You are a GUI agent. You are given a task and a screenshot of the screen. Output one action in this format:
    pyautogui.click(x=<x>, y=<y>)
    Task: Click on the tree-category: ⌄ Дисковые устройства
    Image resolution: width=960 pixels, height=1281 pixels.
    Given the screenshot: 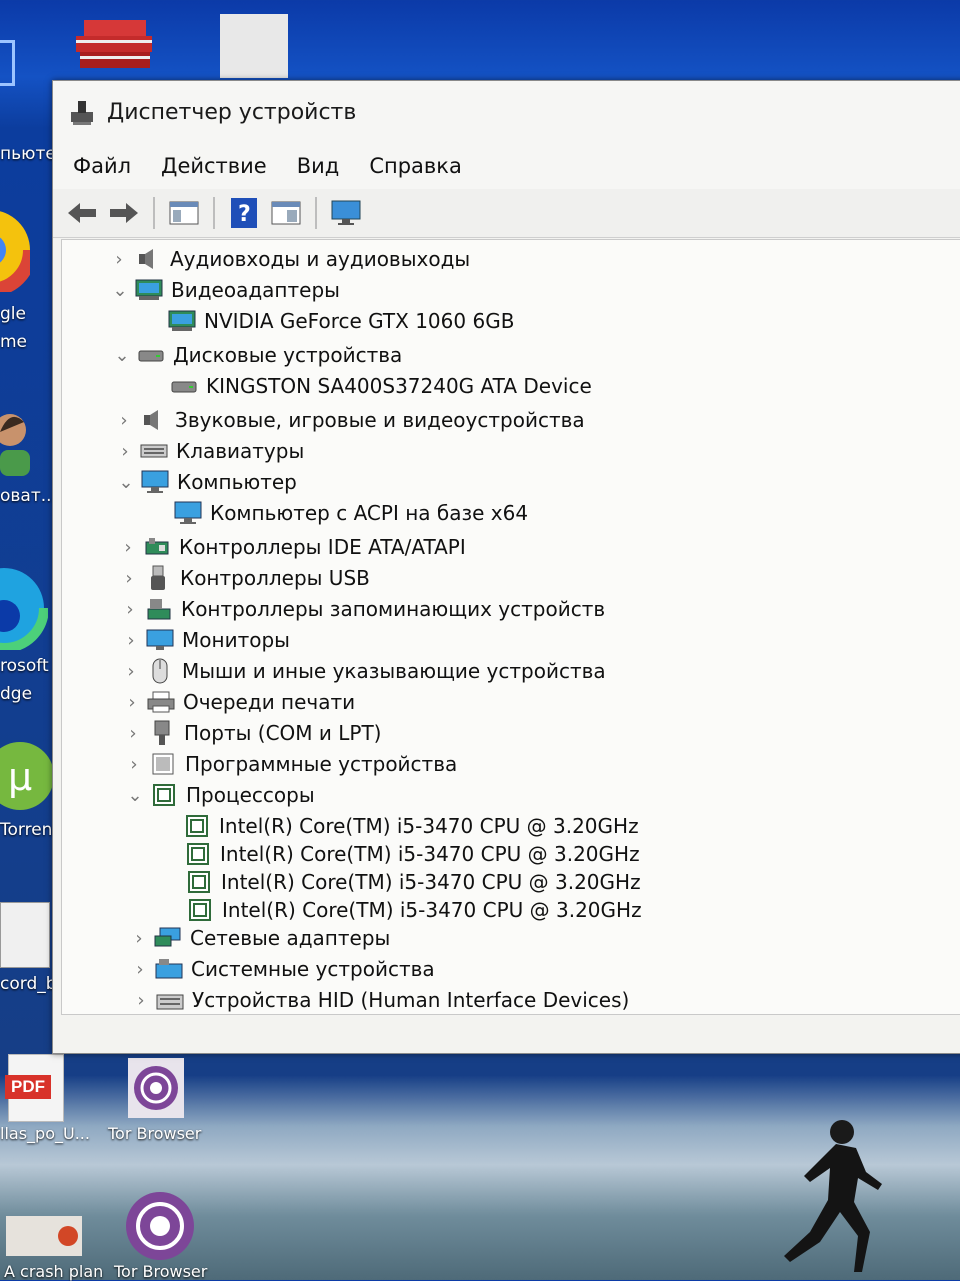 What is the action you would take?
    pyautogui.click(x=254, y=355)
    